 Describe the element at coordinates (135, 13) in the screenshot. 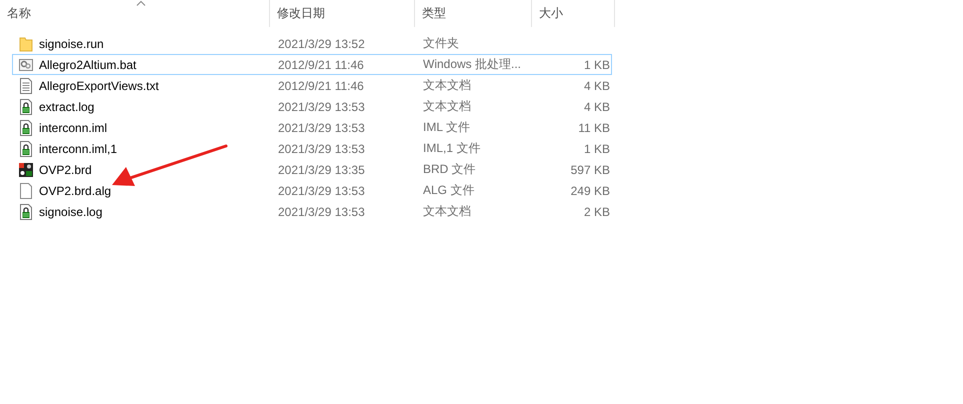

I see `column-header: 名称` at that location.